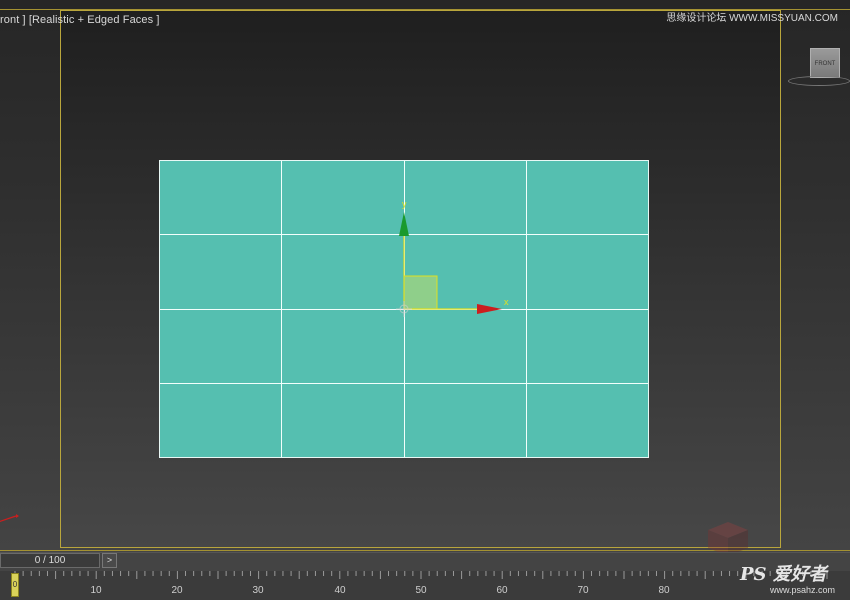  What do you see at coordinates (803, 590) in the screenshot?
I see `watermark-url: www.psahz.com` at bounding box center [803, 590].